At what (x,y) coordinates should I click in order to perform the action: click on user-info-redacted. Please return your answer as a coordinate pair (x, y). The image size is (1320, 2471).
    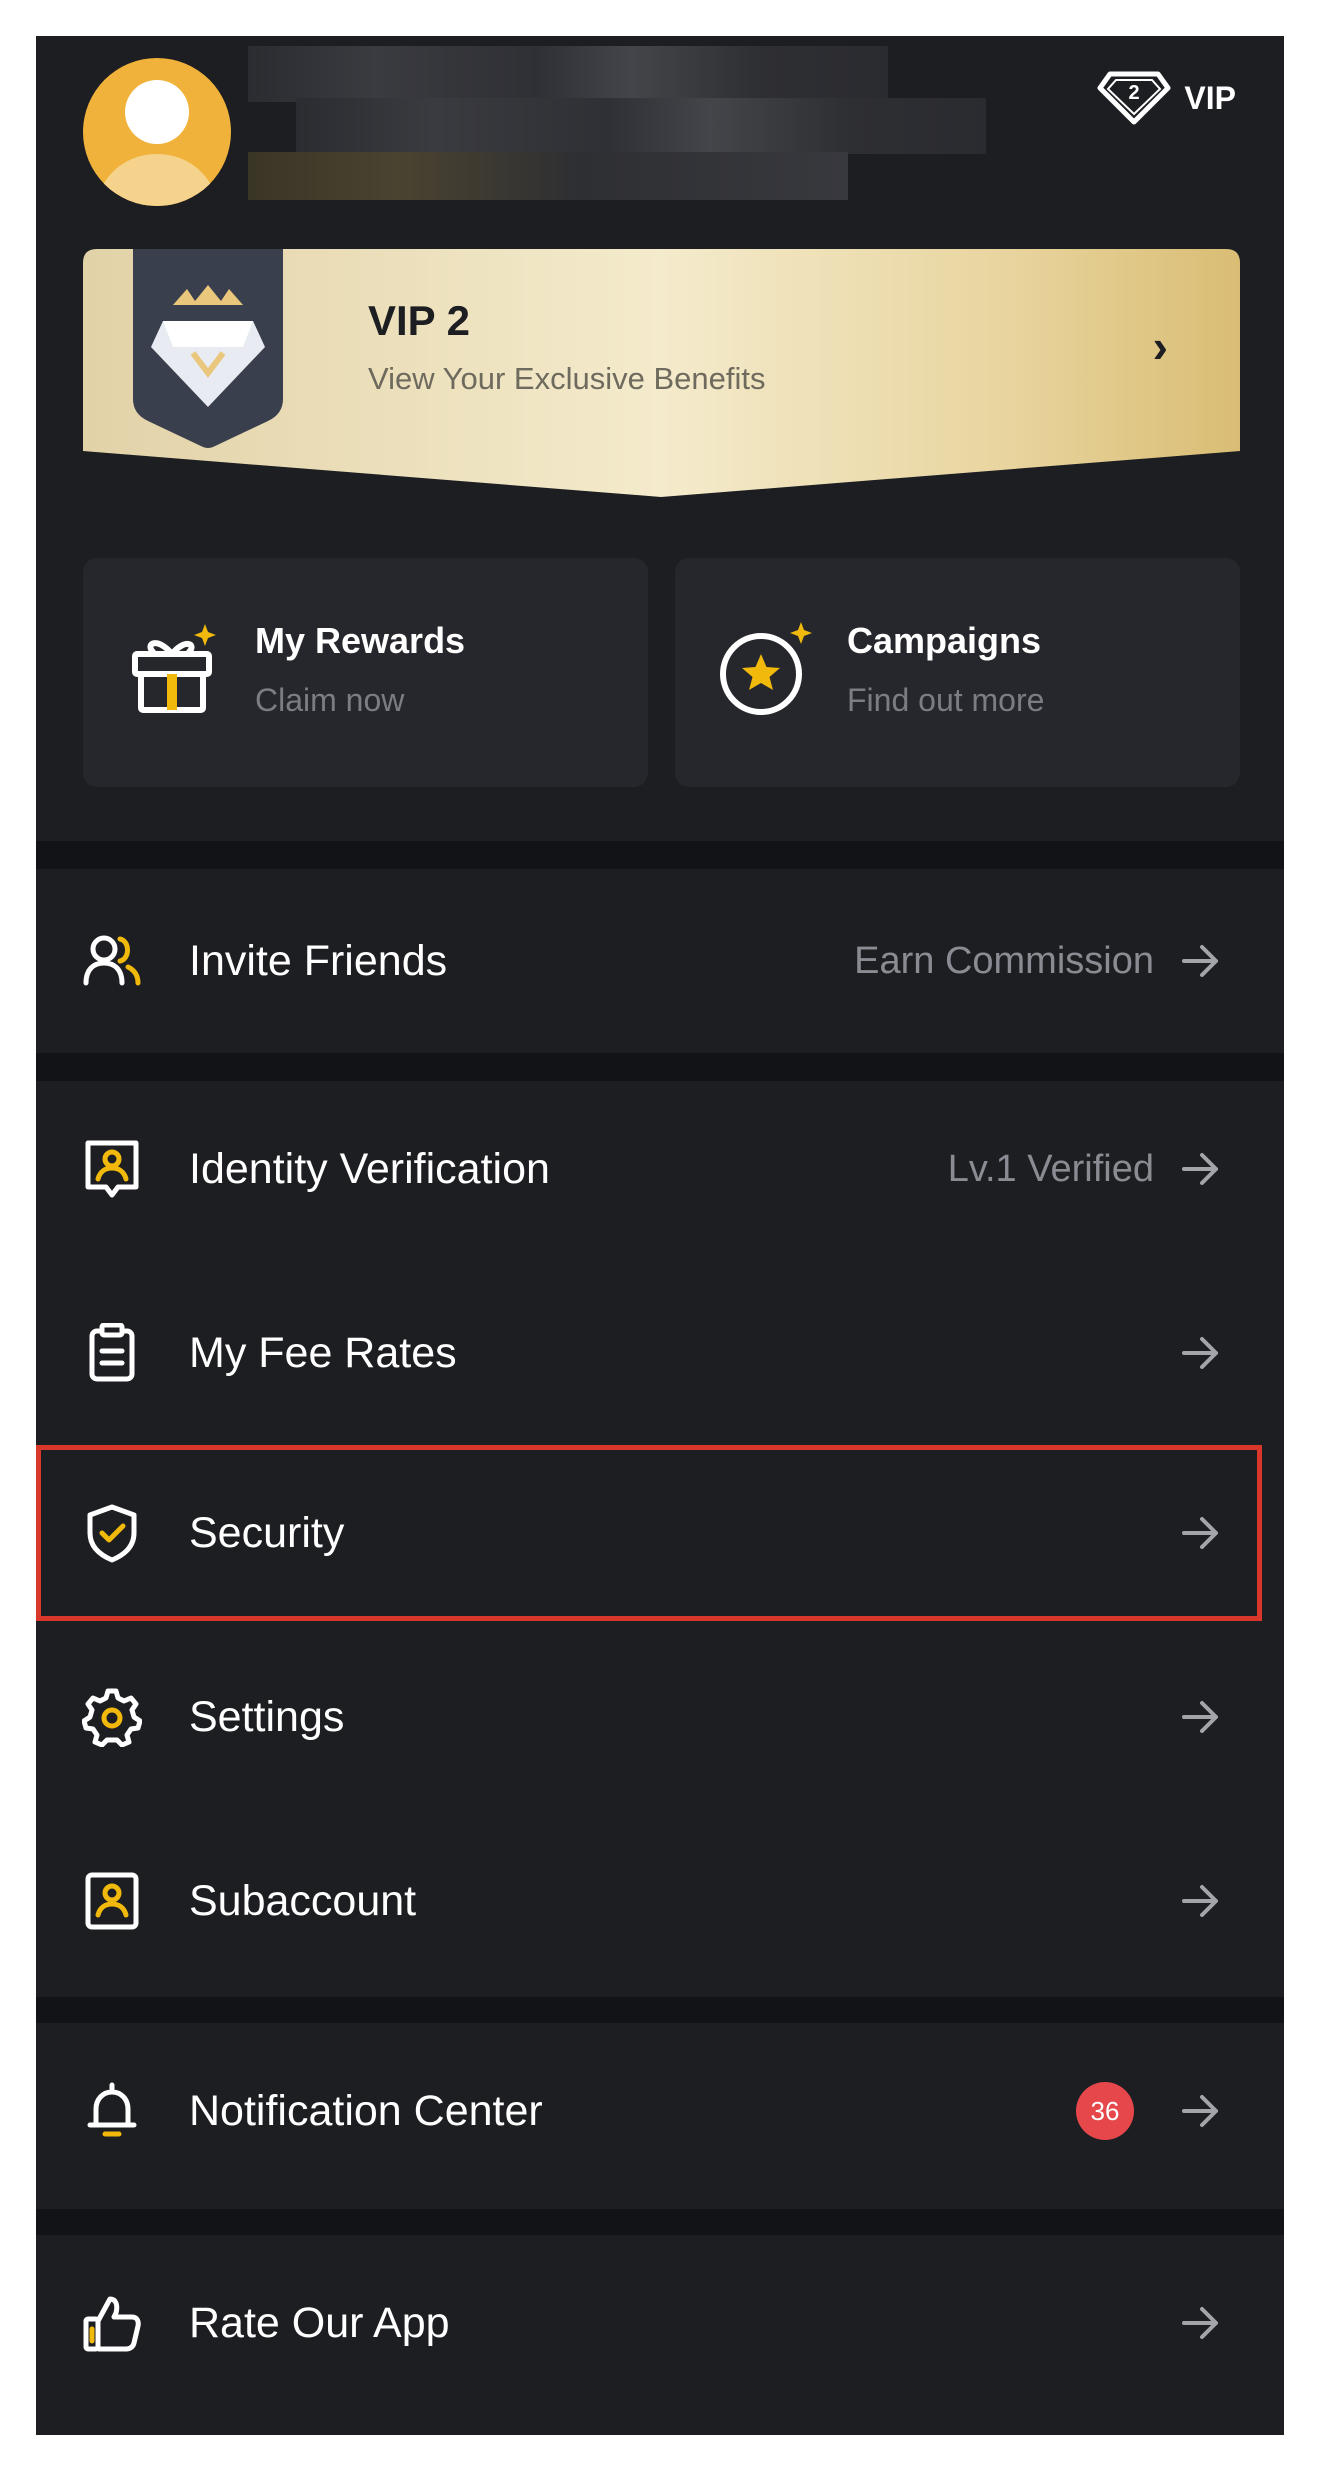
    Looking at the image, I should click on (548, 176).